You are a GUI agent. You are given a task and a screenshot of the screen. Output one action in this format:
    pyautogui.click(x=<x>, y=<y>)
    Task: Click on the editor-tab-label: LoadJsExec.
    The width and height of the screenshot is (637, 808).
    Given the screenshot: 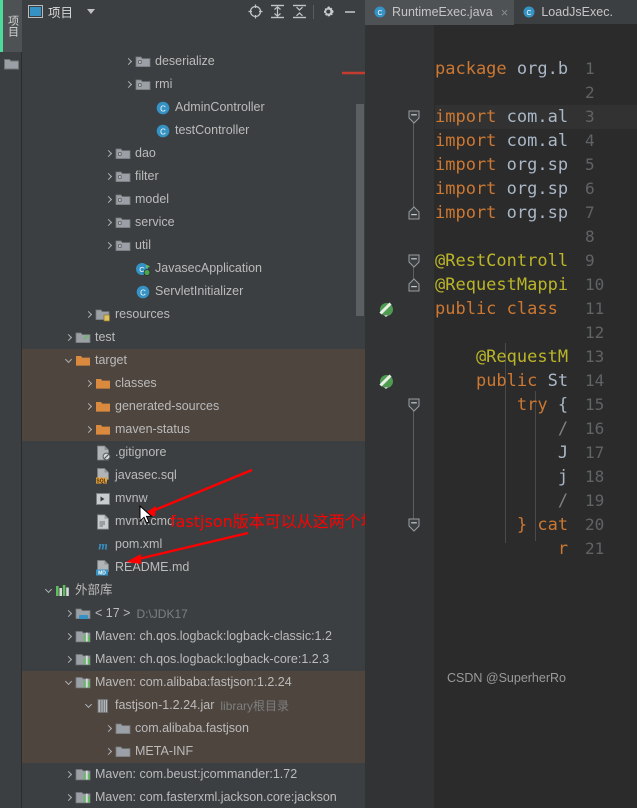 What is the action you would take?
    pyautogui.click(x=577, y=12)
    